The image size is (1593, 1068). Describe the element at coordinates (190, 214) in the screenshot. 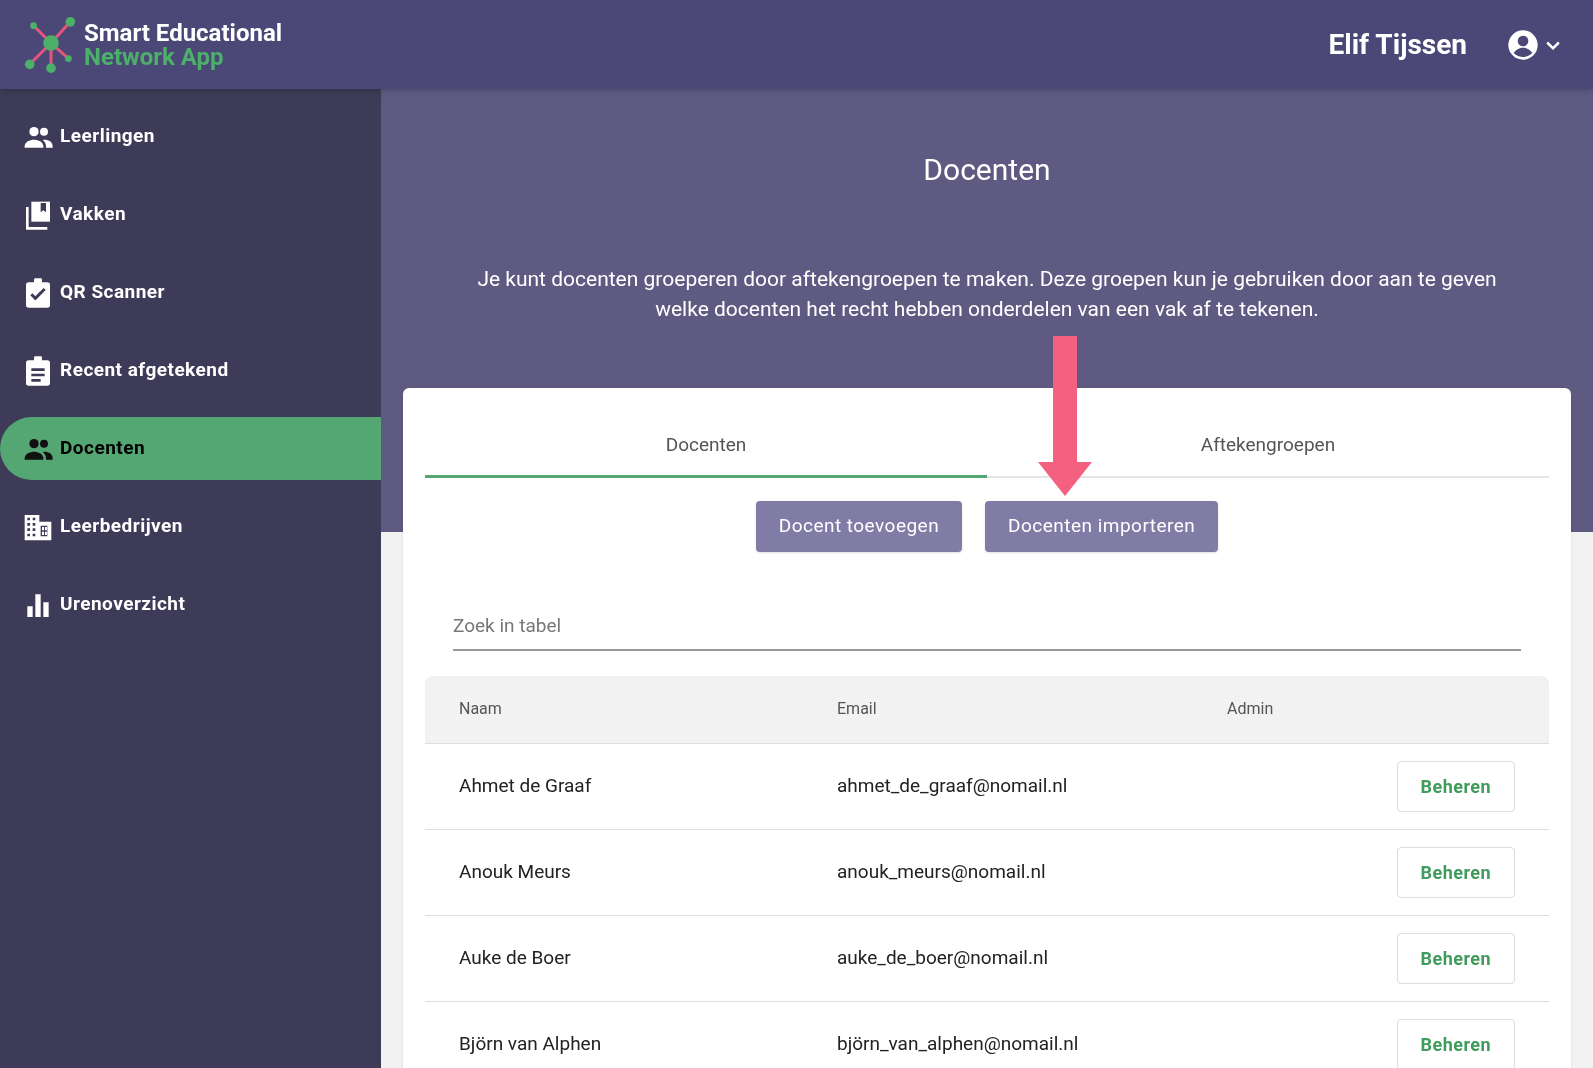

I see `sidebar-item: Vakken` at that location.